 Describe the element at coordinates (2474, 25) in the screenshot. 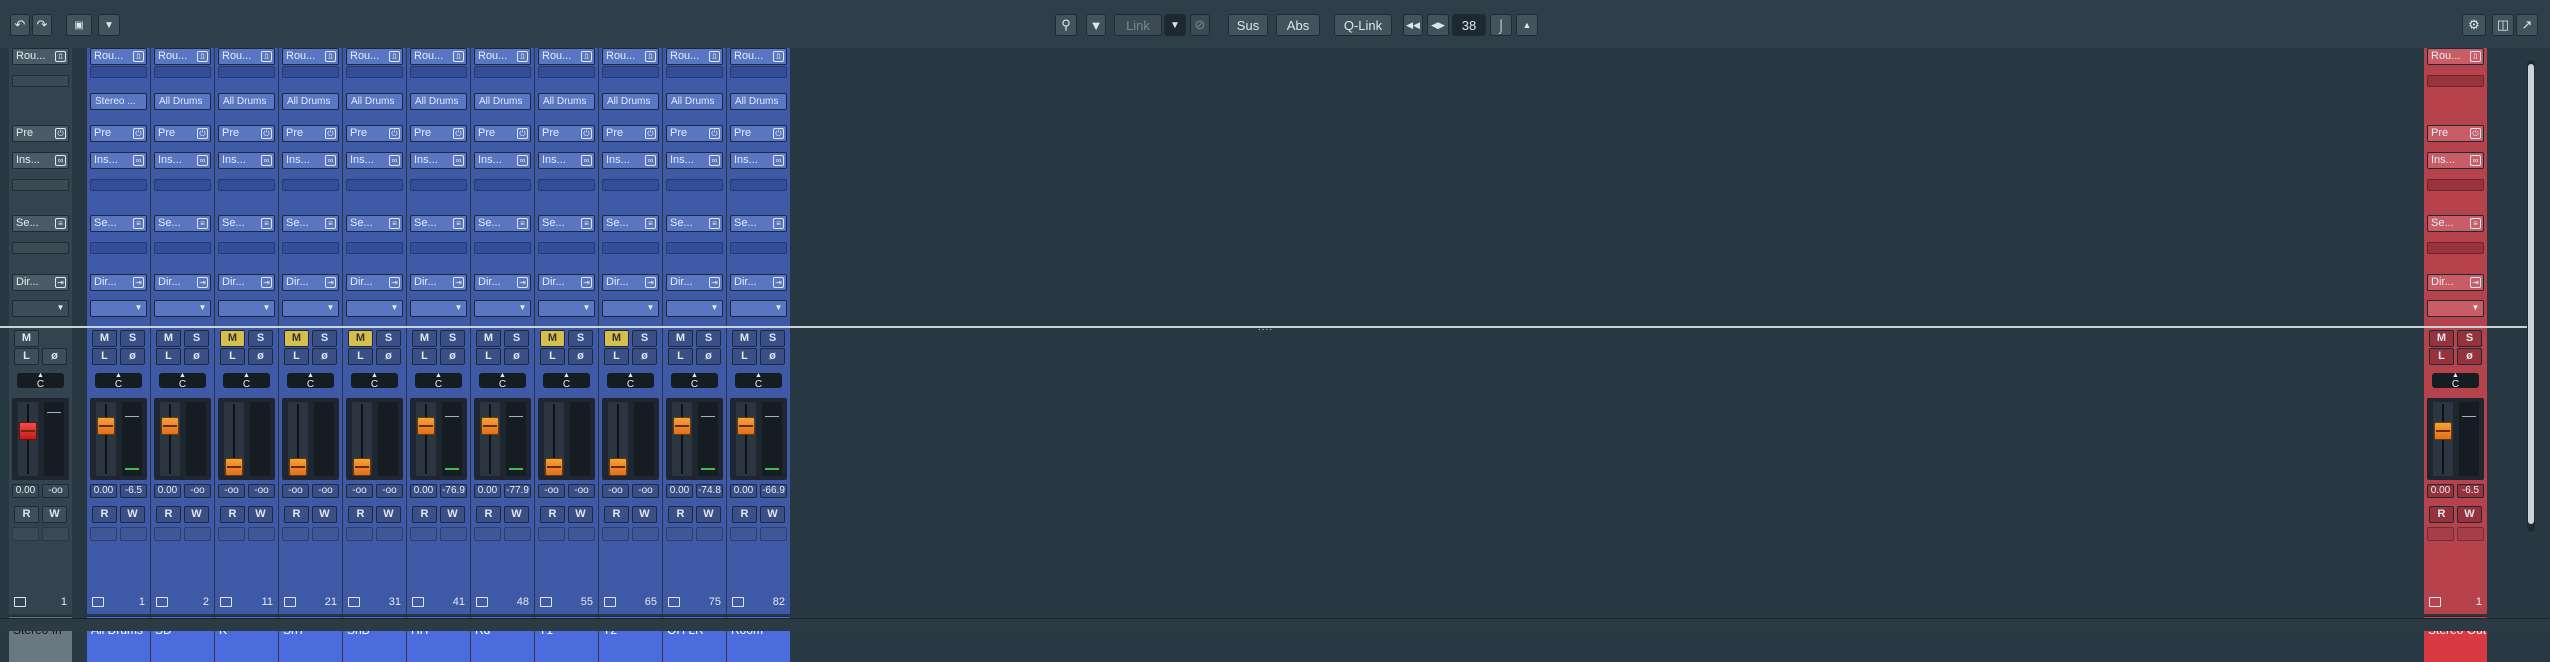

I see `gear-icon: ⚙` at that location.